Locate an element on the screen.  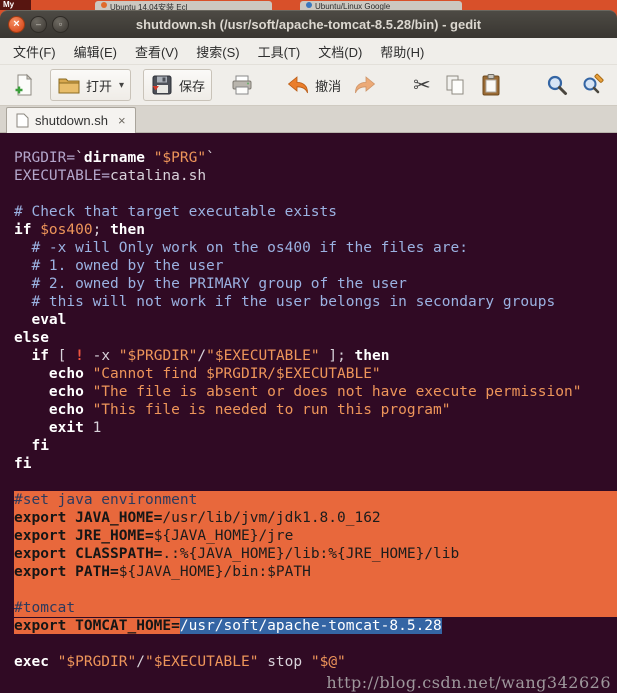
background-window-label: My is located at coordinates (15, 5).